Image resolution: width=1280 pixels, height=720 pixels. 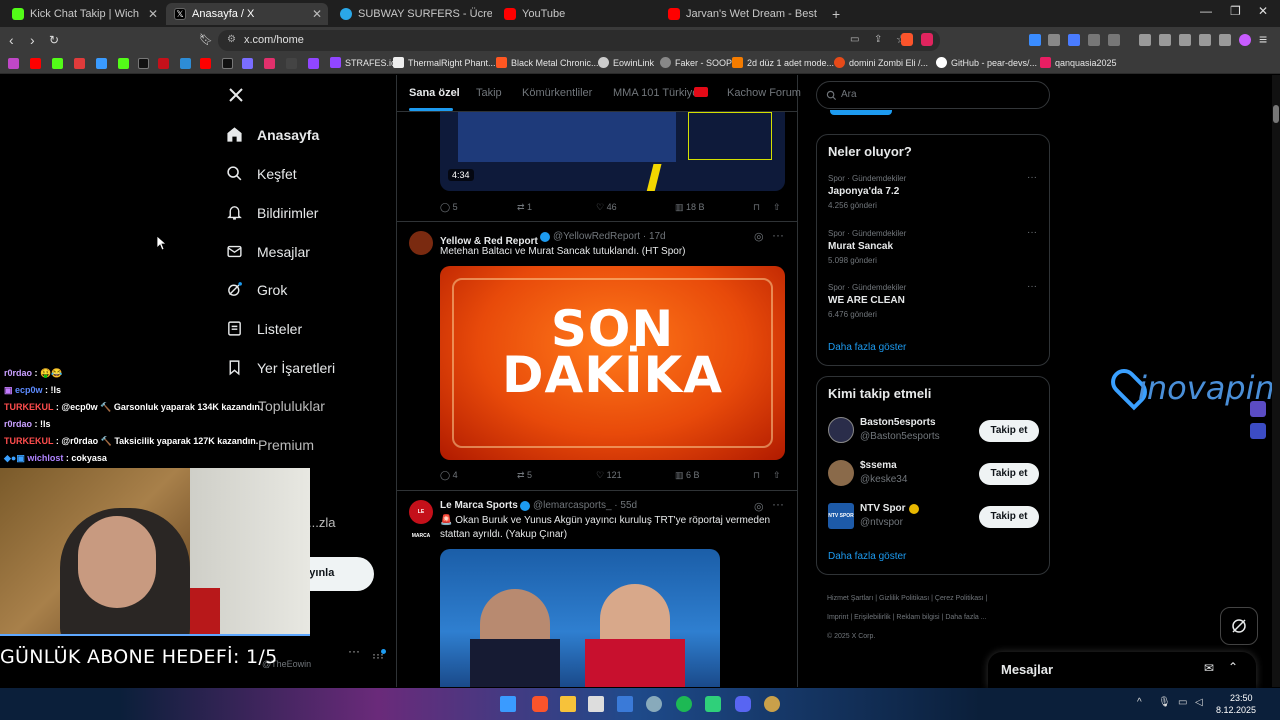 I want to click on nav-explore: Keşfet, so click(x=261, y=173).